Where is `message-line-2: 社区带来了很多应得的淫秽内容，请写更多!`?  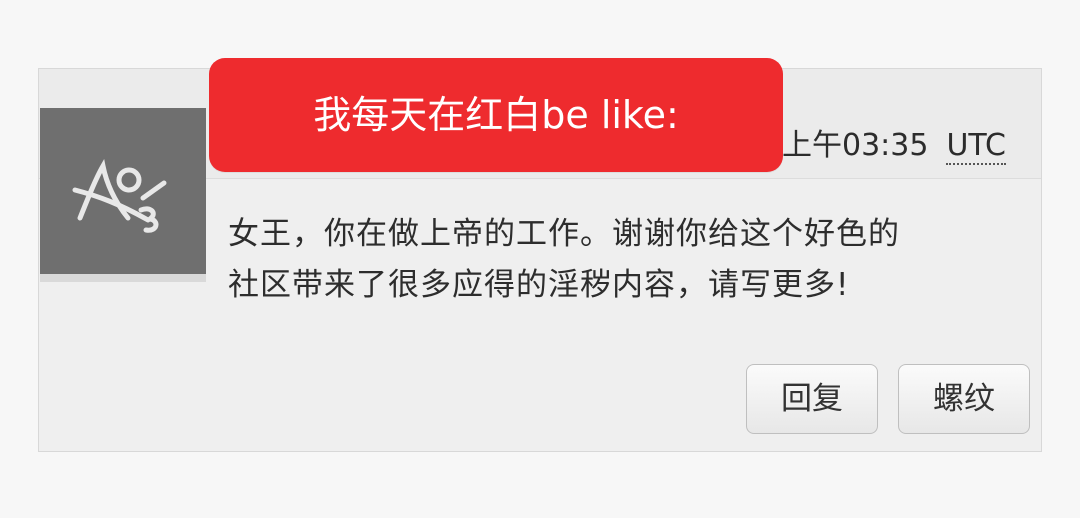
message-line-2: 社区带来了很多应得的淫秽内容，请写更多! is located at coordinates (539, 285).